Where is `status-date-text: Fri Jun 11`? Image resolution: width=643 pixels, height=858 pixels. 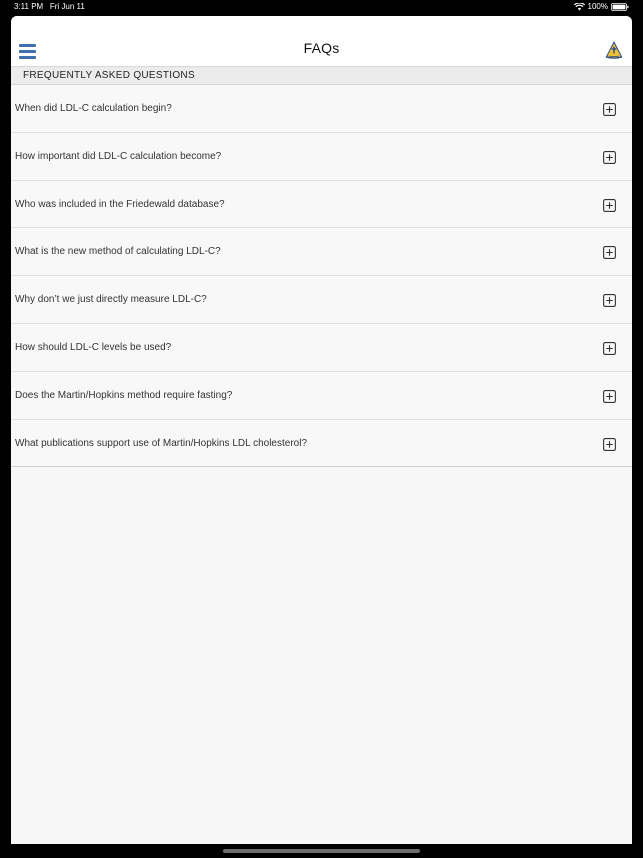 status-date-text: Fri Jun 11 is located at coordinates (67, 6).